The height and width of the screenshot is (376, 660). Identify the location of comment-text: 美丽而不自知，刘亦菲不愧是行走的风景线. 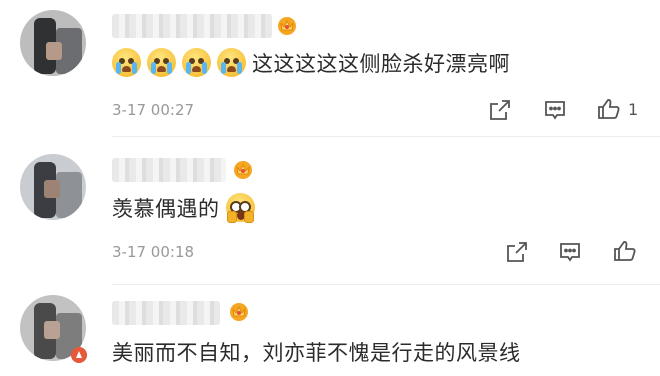
(316, 352).